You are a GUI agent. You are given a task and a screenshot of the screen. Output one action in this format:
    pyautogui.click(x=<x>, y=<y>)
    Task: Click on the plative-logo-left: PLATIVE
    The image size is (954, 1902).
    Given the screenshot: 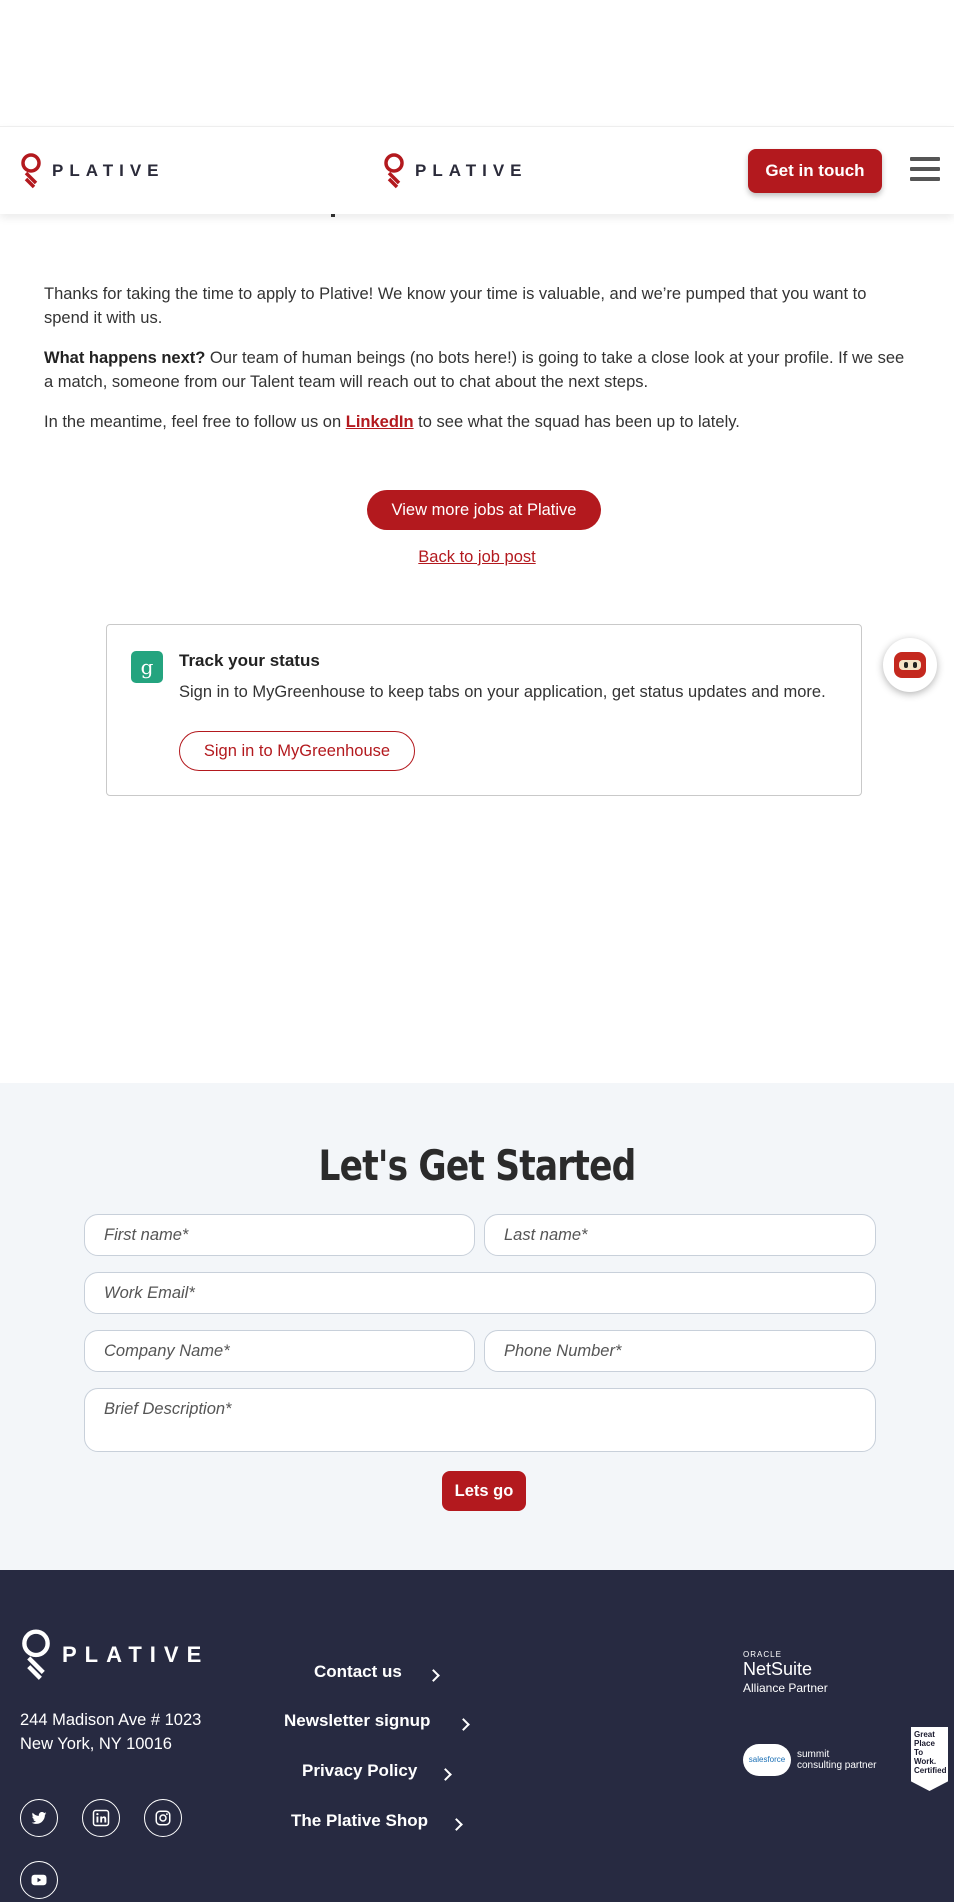 What is the action you would take?
    pyautogui.click(x=92, y=171)
    